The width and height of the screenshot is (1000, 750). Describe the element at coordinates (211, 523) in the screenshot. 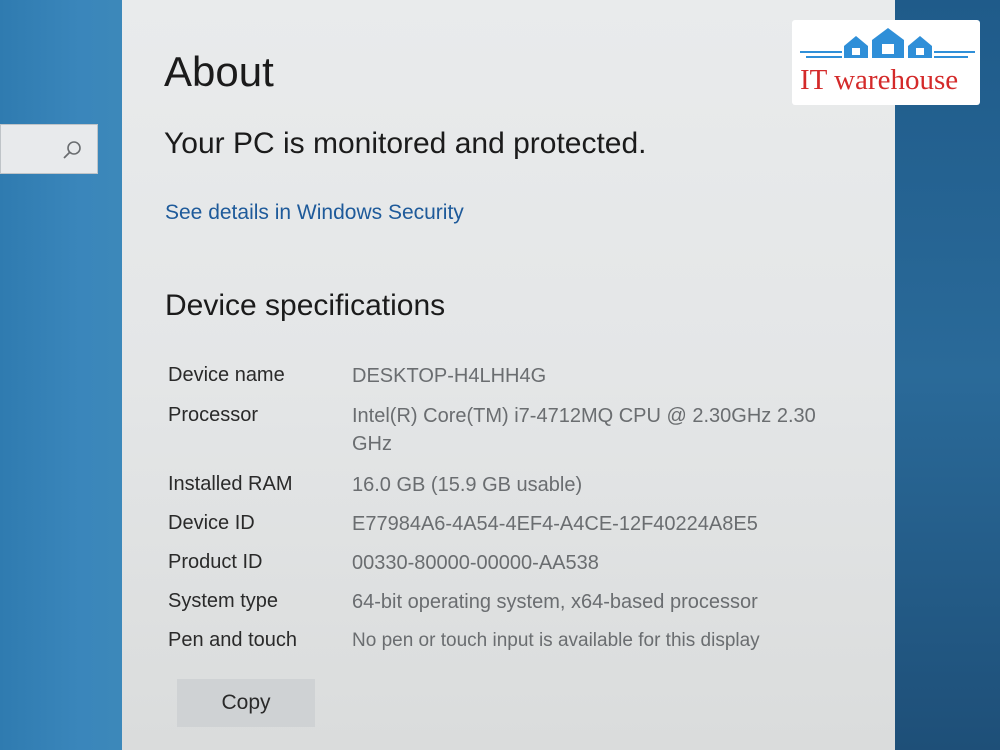

I see `spec-label: Device ID` at that location.